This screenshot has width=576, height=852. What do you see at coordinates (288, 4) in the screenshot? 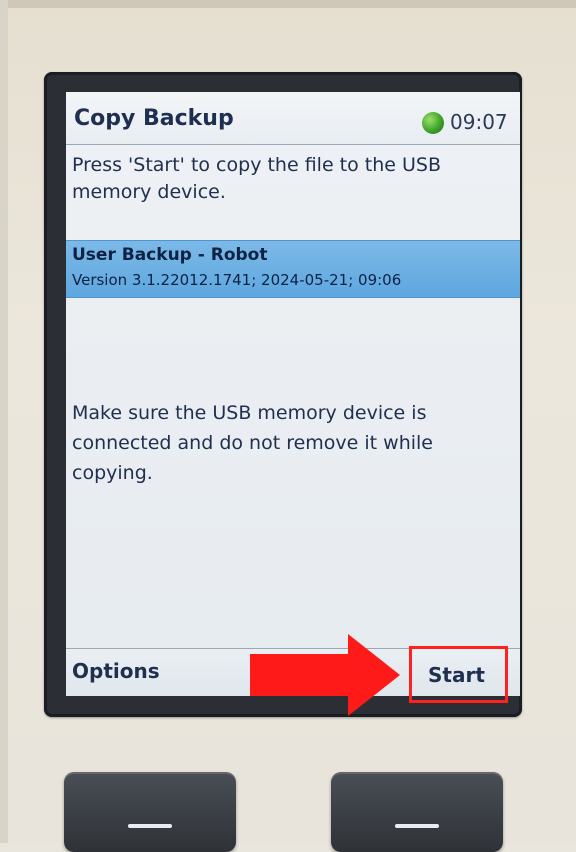
I see `device-edge-top` at bounding box center [288, 4].